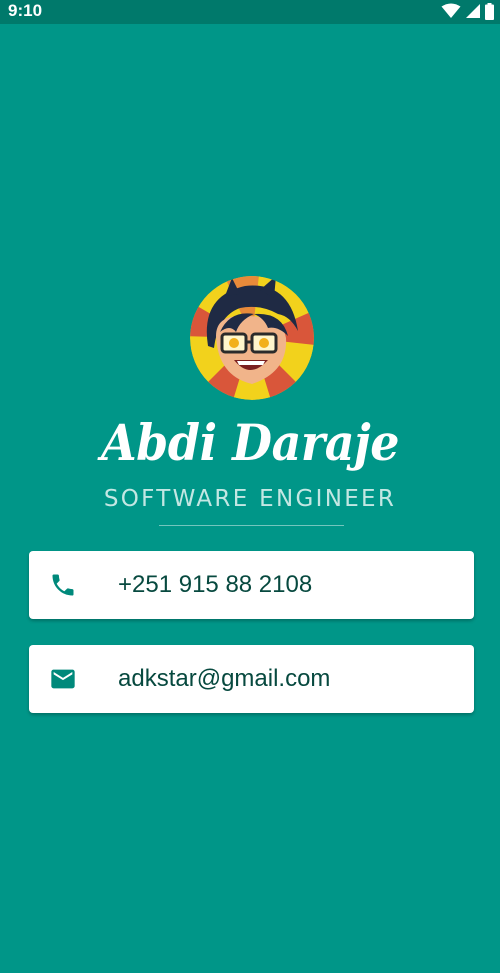  Describe the element at coordinates (63, 585) in the screenshot. I see `phone-icon` at that location.